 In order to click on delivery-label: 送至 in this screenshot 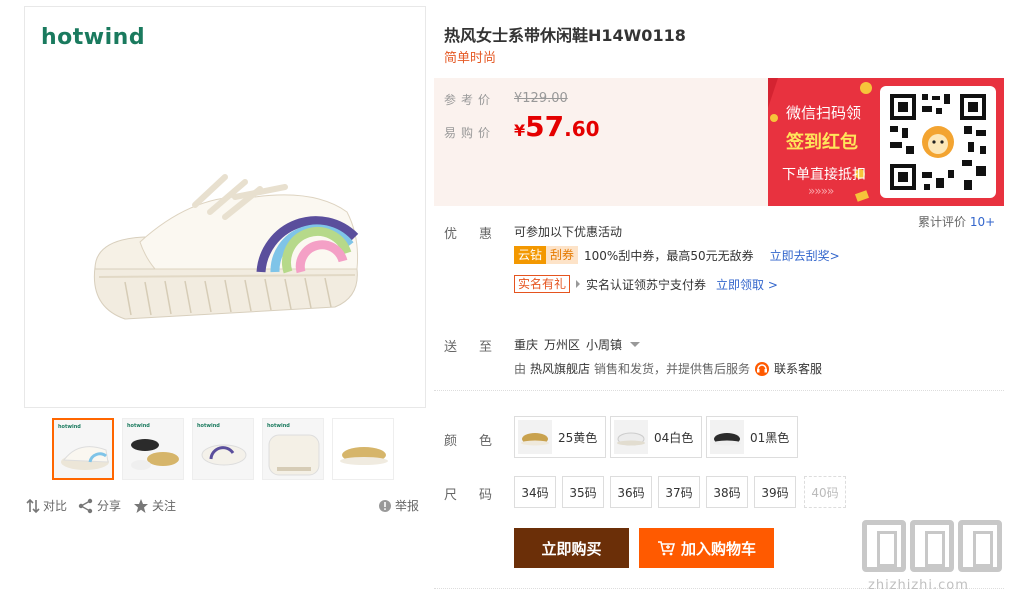, I will do `click(479, 347)`.